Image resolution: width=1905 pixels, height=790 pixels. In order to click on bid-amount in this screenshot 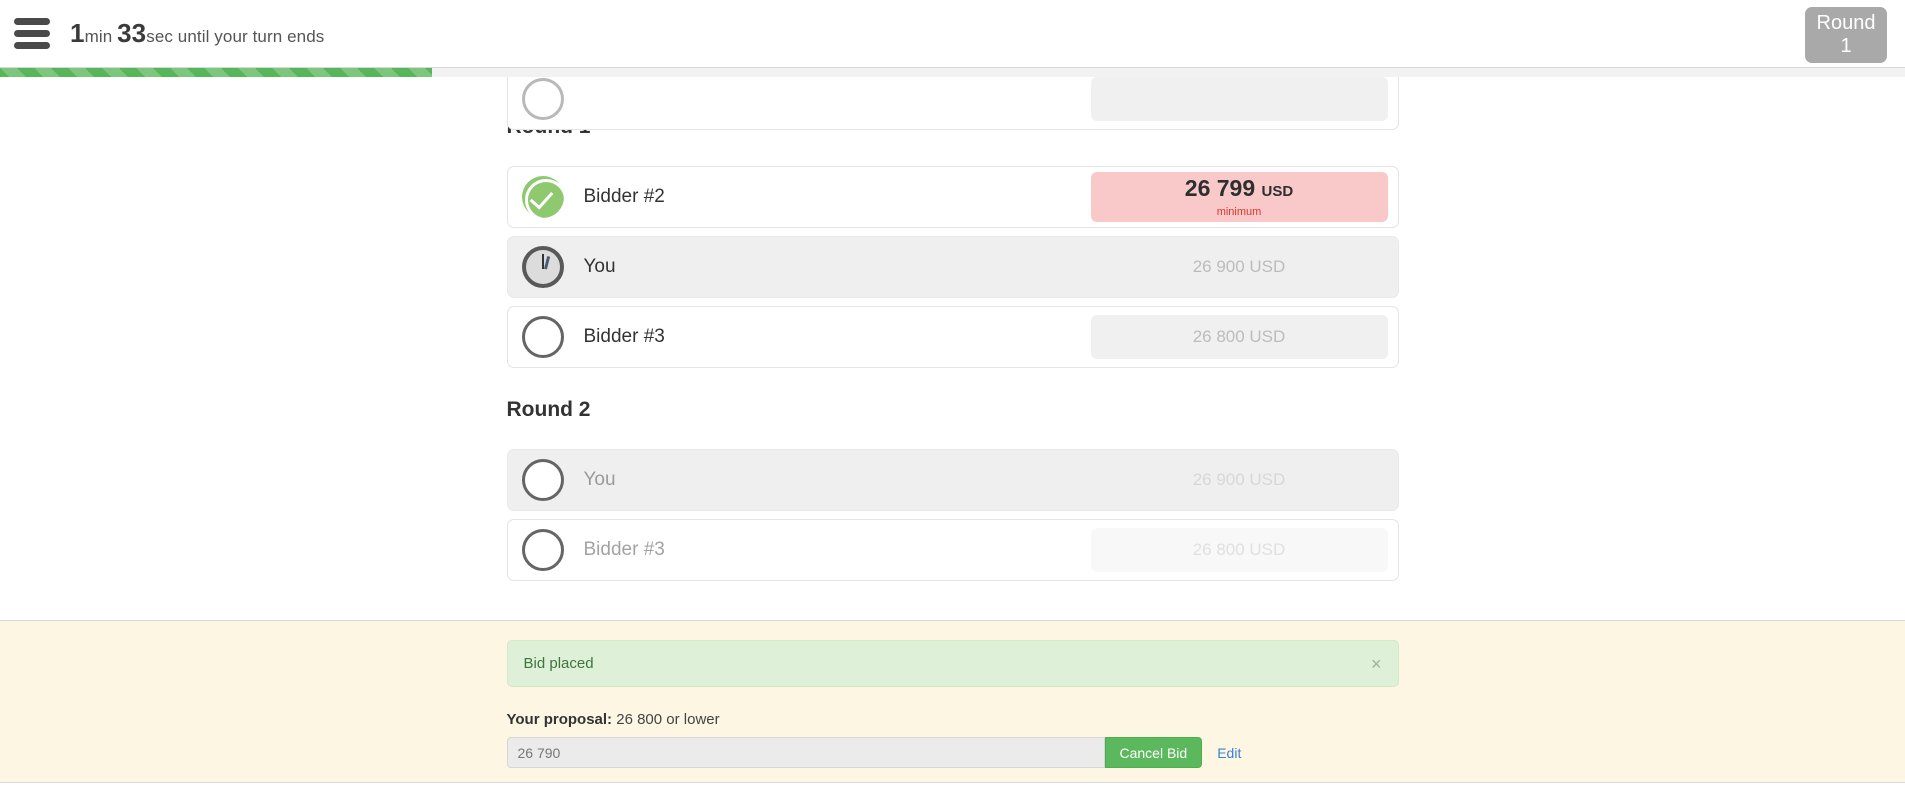, I will do `click(1239, 99)`.